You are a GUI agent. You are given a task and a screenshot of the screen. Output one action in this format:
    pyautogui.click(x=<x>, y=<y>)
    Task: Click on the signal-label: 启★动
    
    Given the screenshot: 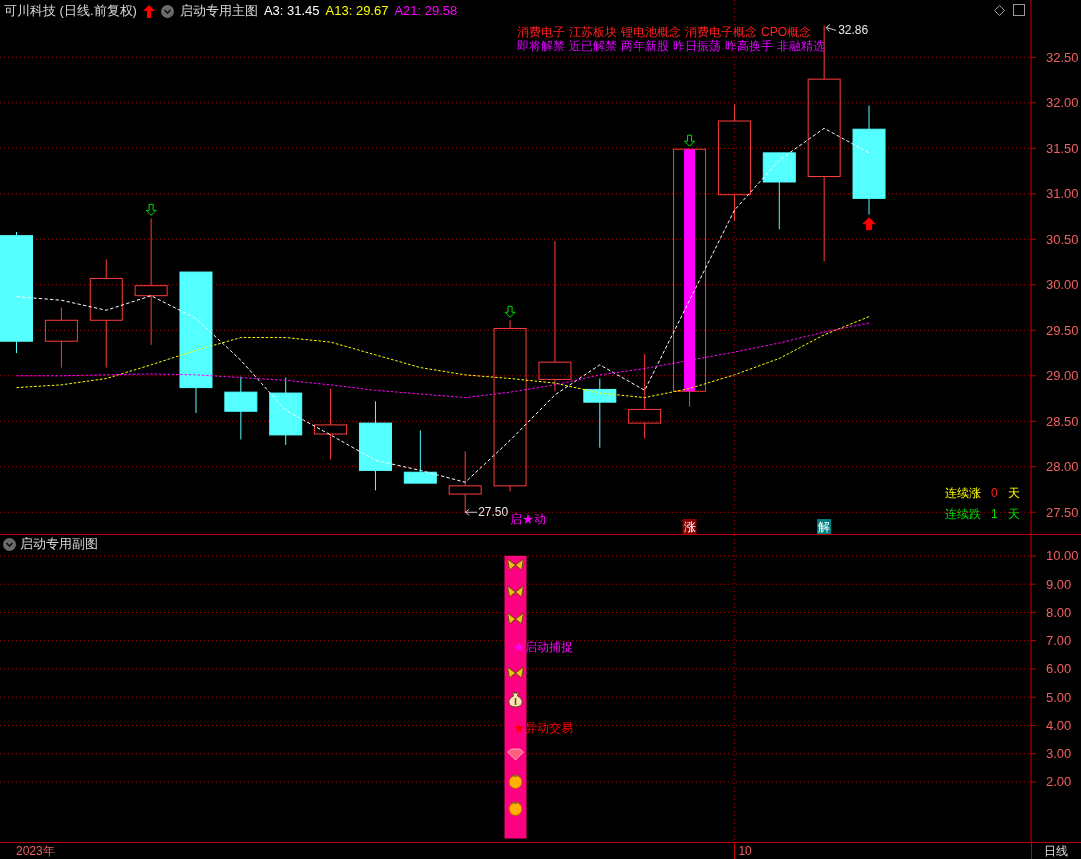 What is the action you would take?
    pyautogui.click(x=528, y=519)
    